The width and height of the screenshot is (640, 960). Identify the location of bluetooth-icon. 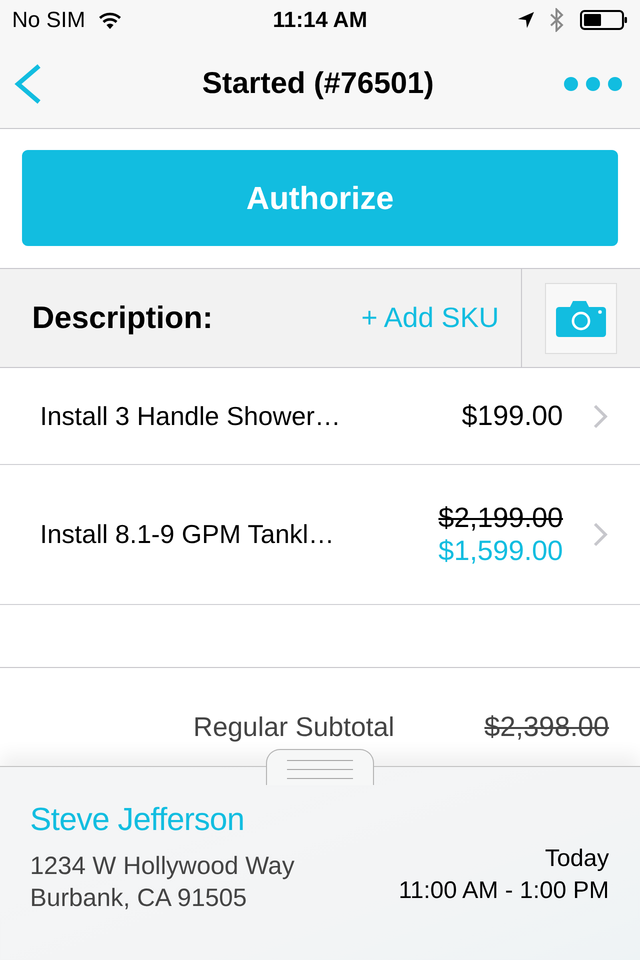
(557, 20).